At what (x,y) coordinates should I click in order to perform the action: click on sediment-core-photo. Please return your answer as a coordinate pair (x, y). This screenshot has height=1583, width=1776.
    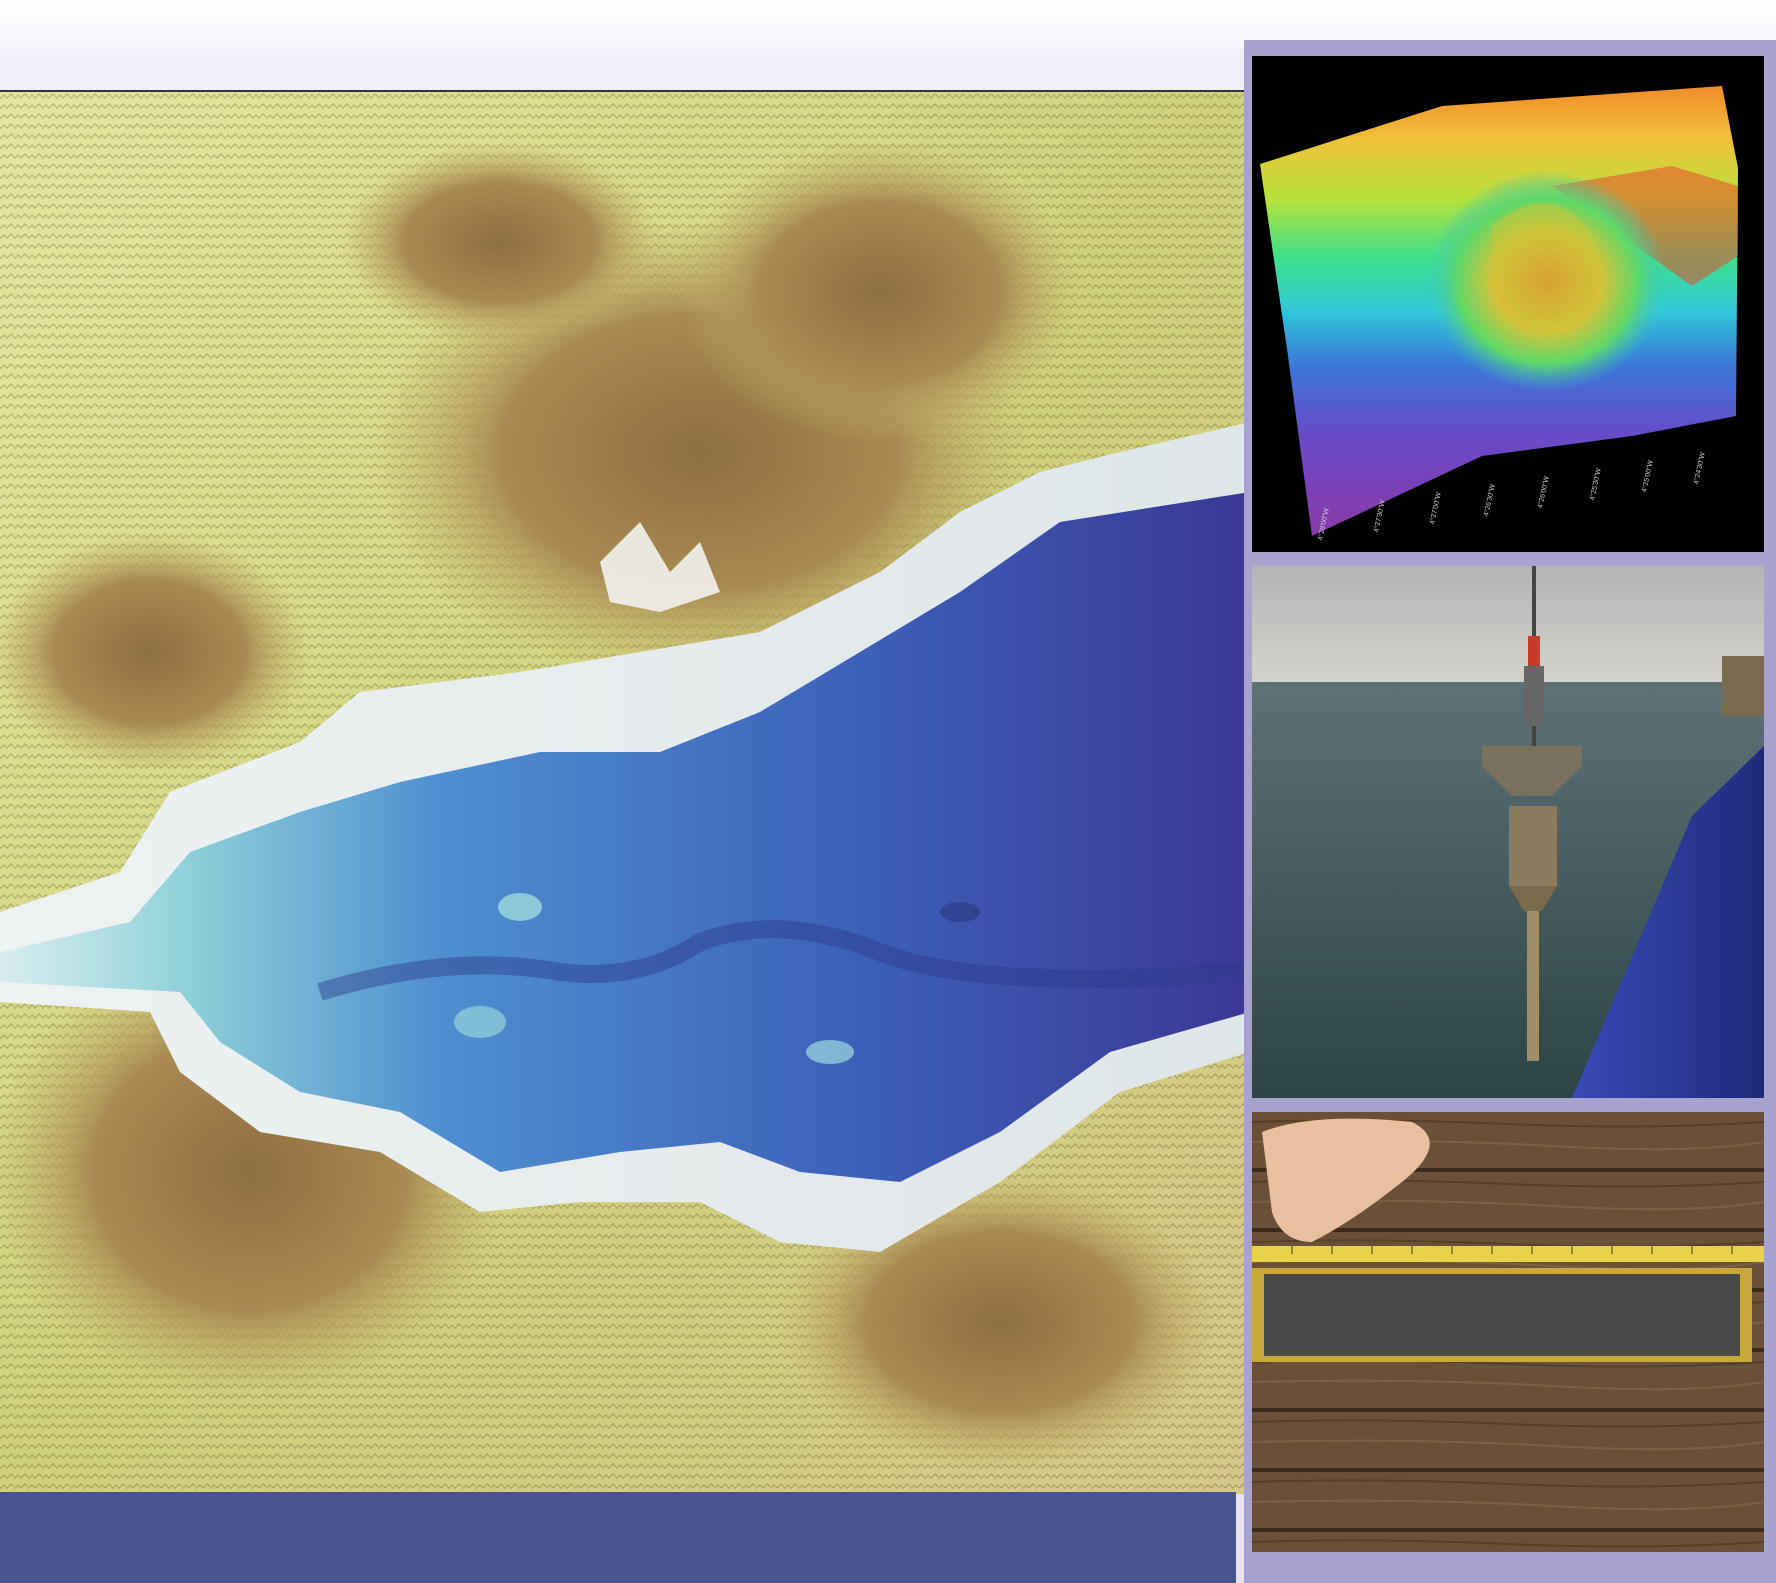
    Looking at the image, I should click on (1508, 1332).